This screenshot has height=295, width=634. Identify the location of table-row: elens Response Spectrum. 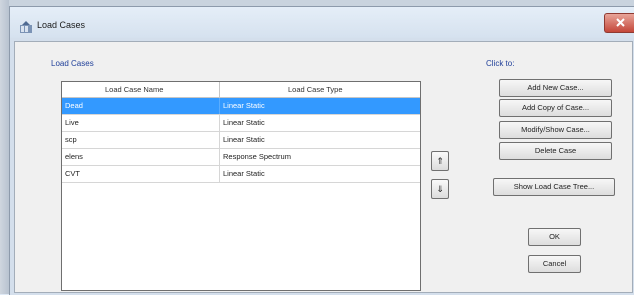
(241, 157).